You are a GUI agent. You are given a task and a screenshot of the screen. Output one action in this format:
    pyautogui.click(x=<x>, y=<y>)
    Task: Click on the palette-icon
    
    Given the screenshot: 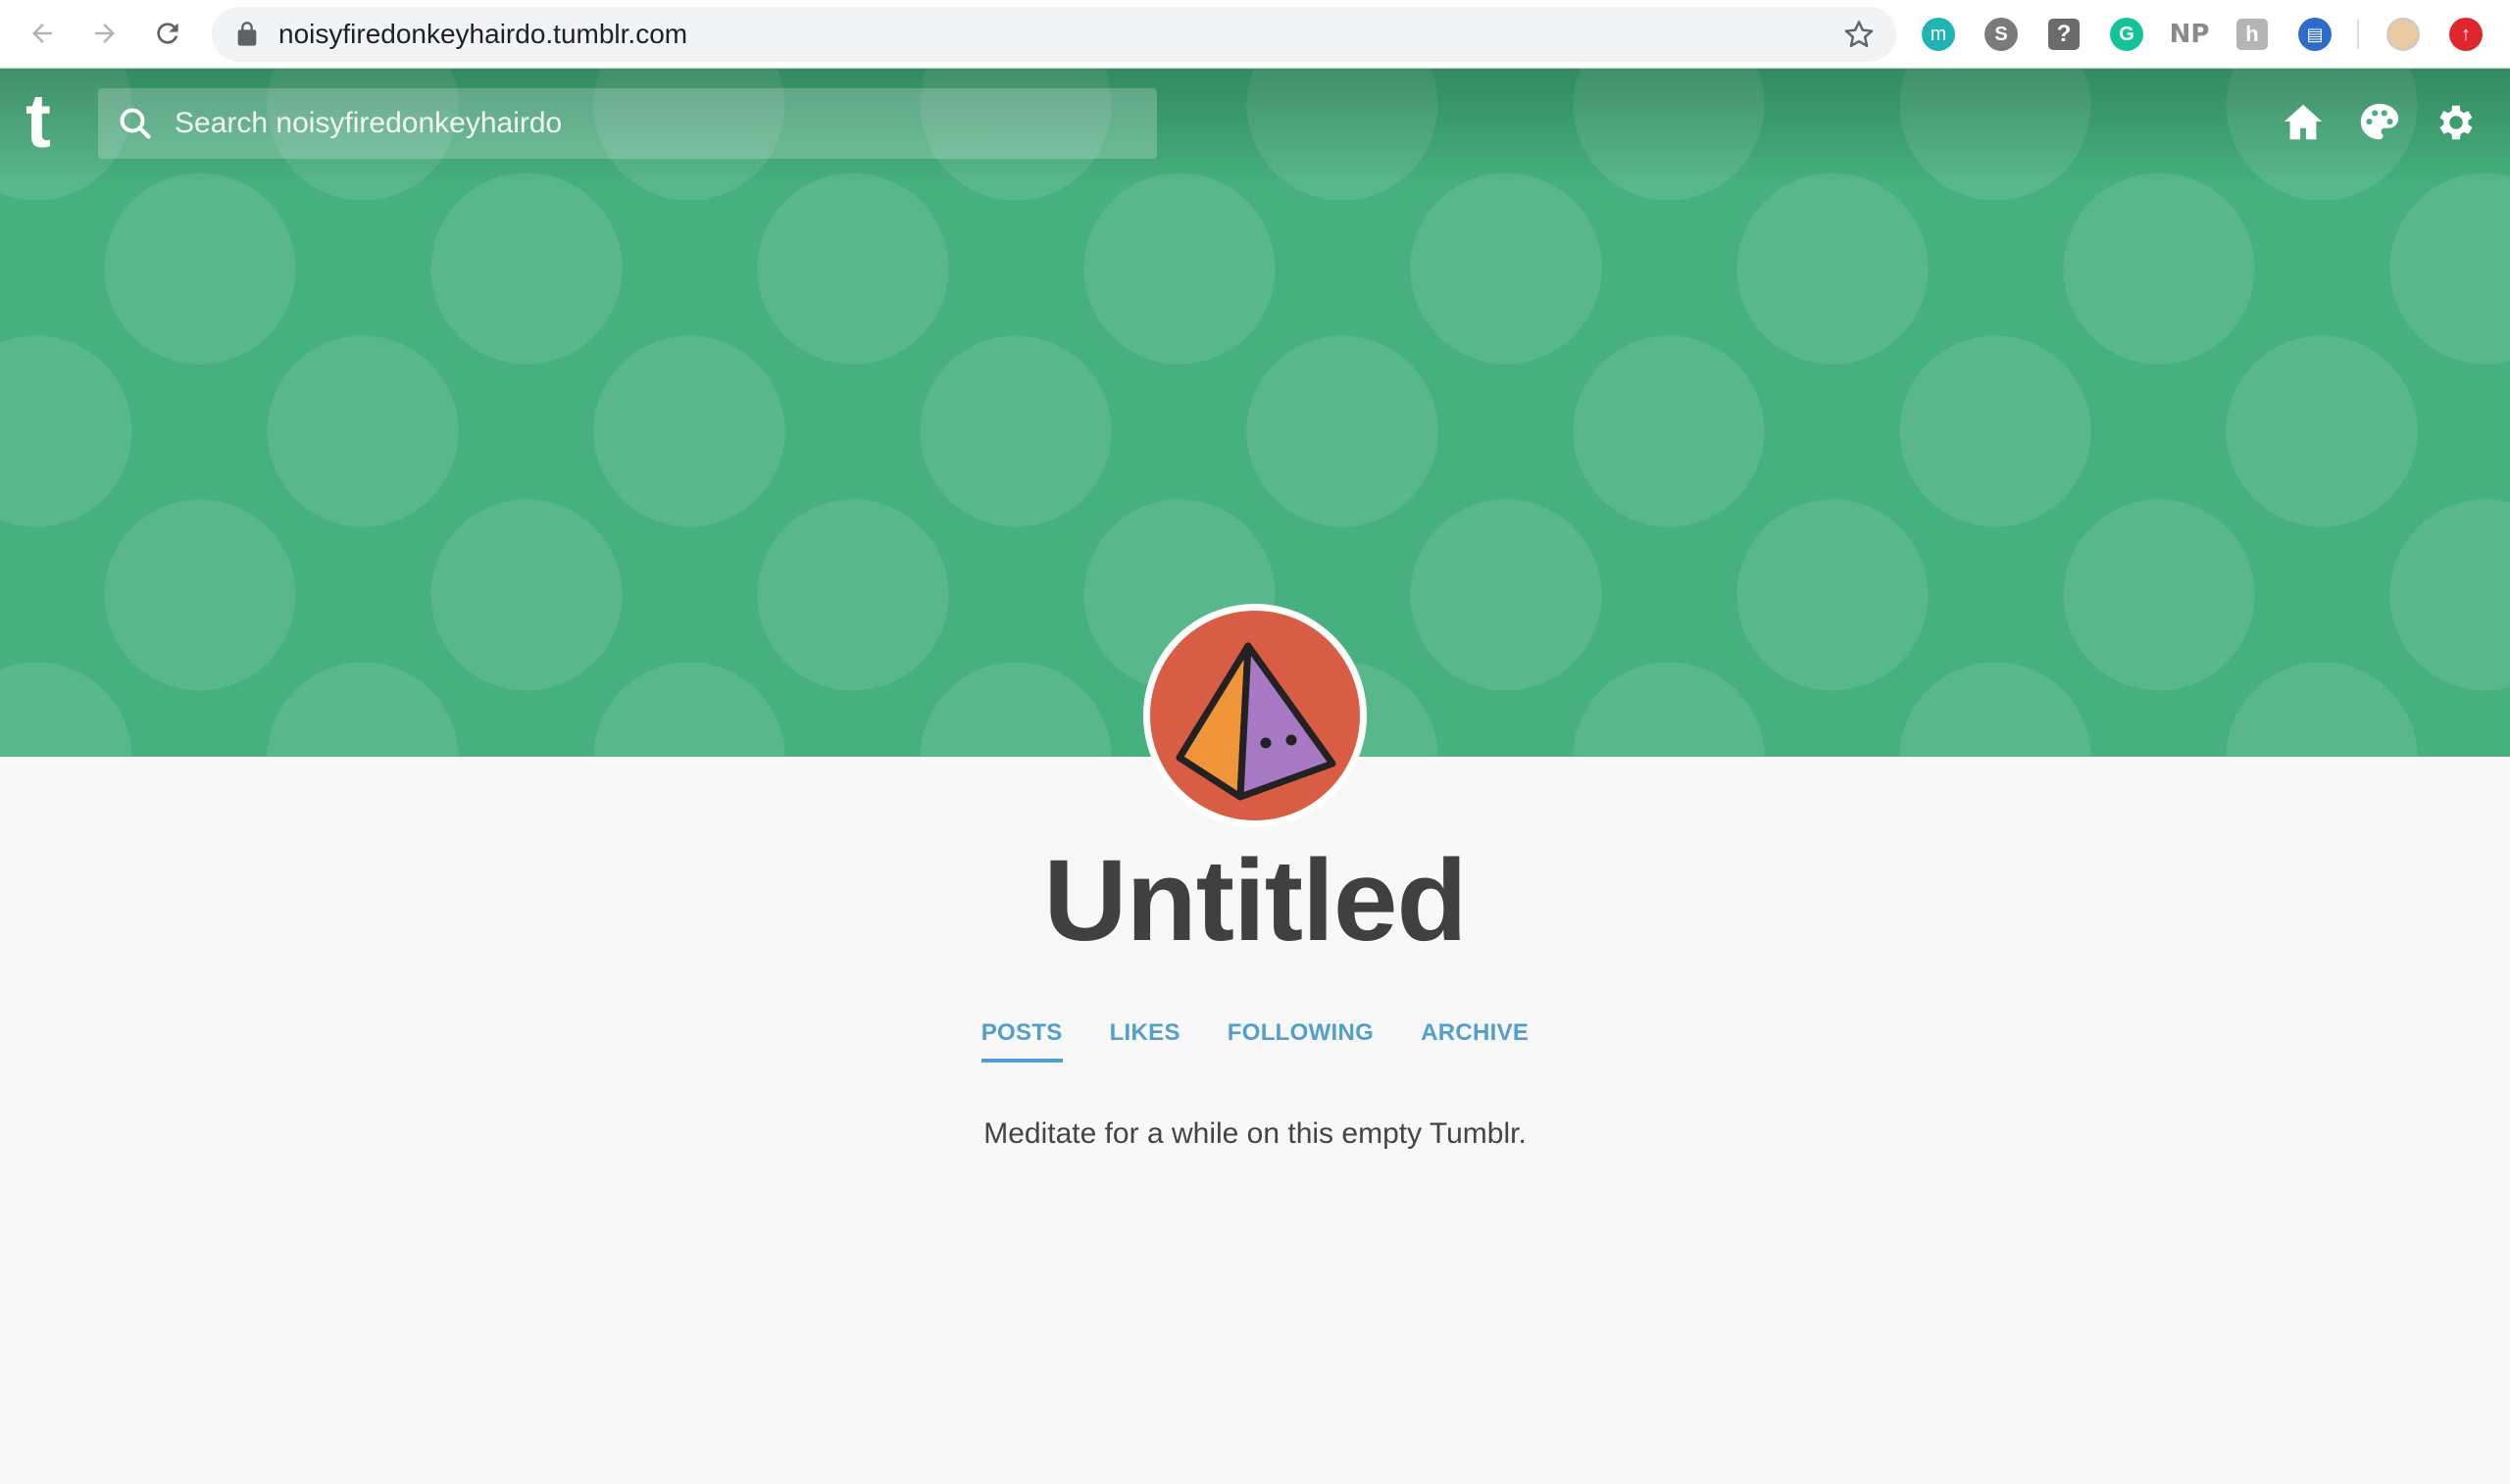 What is the action you would take?
    pyautogui.click(x=2379, y=122)
    